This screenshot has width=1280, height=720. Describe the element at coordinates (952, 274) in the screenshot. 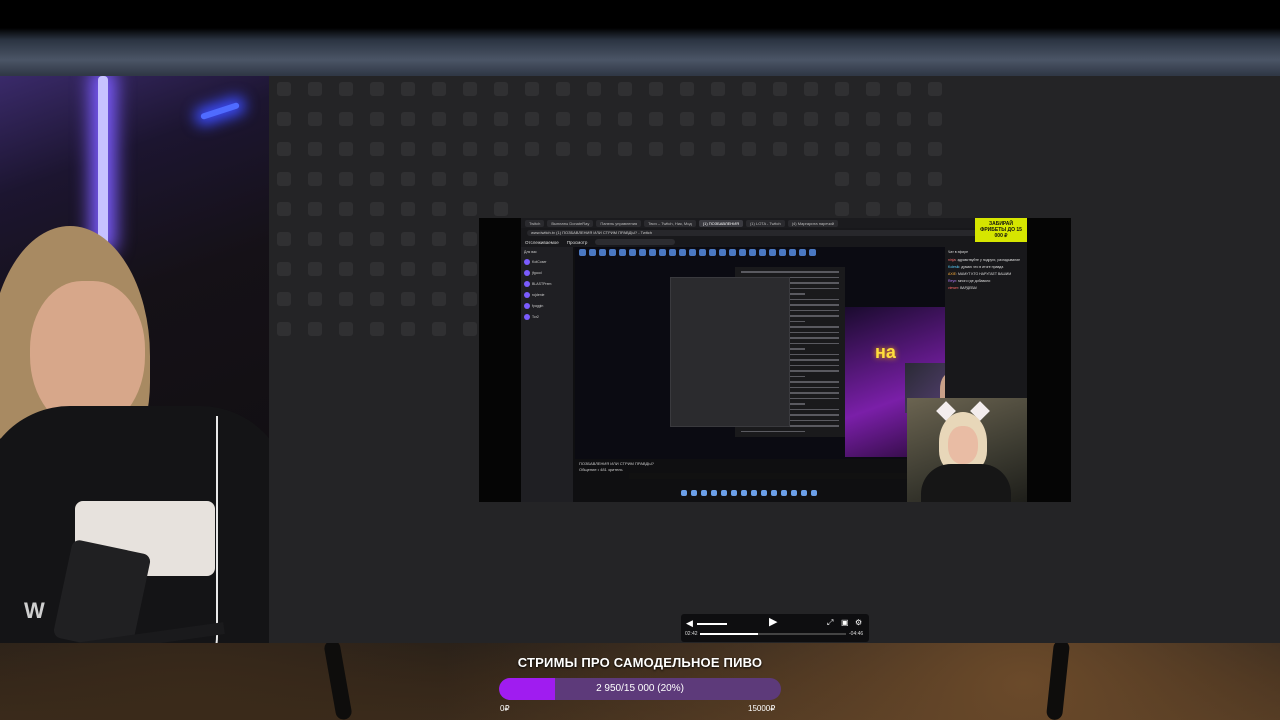

I see `chat-user: AXIE` at that location.